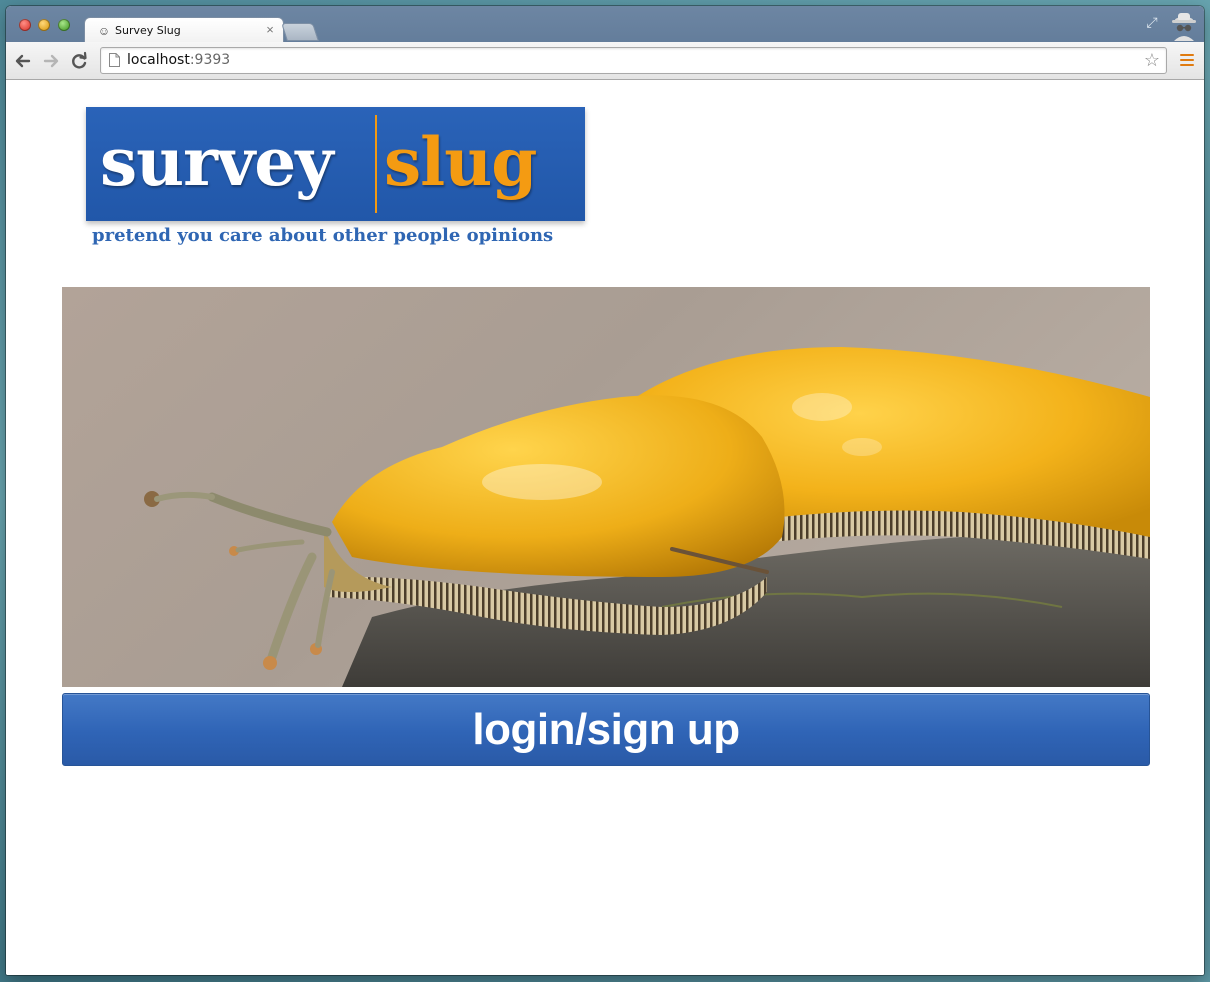 The width and height of the screenshot is (1210, 982). Describe the element at coordinates (1187, 60) in the screenshot. I see `menu-icon` at that location.